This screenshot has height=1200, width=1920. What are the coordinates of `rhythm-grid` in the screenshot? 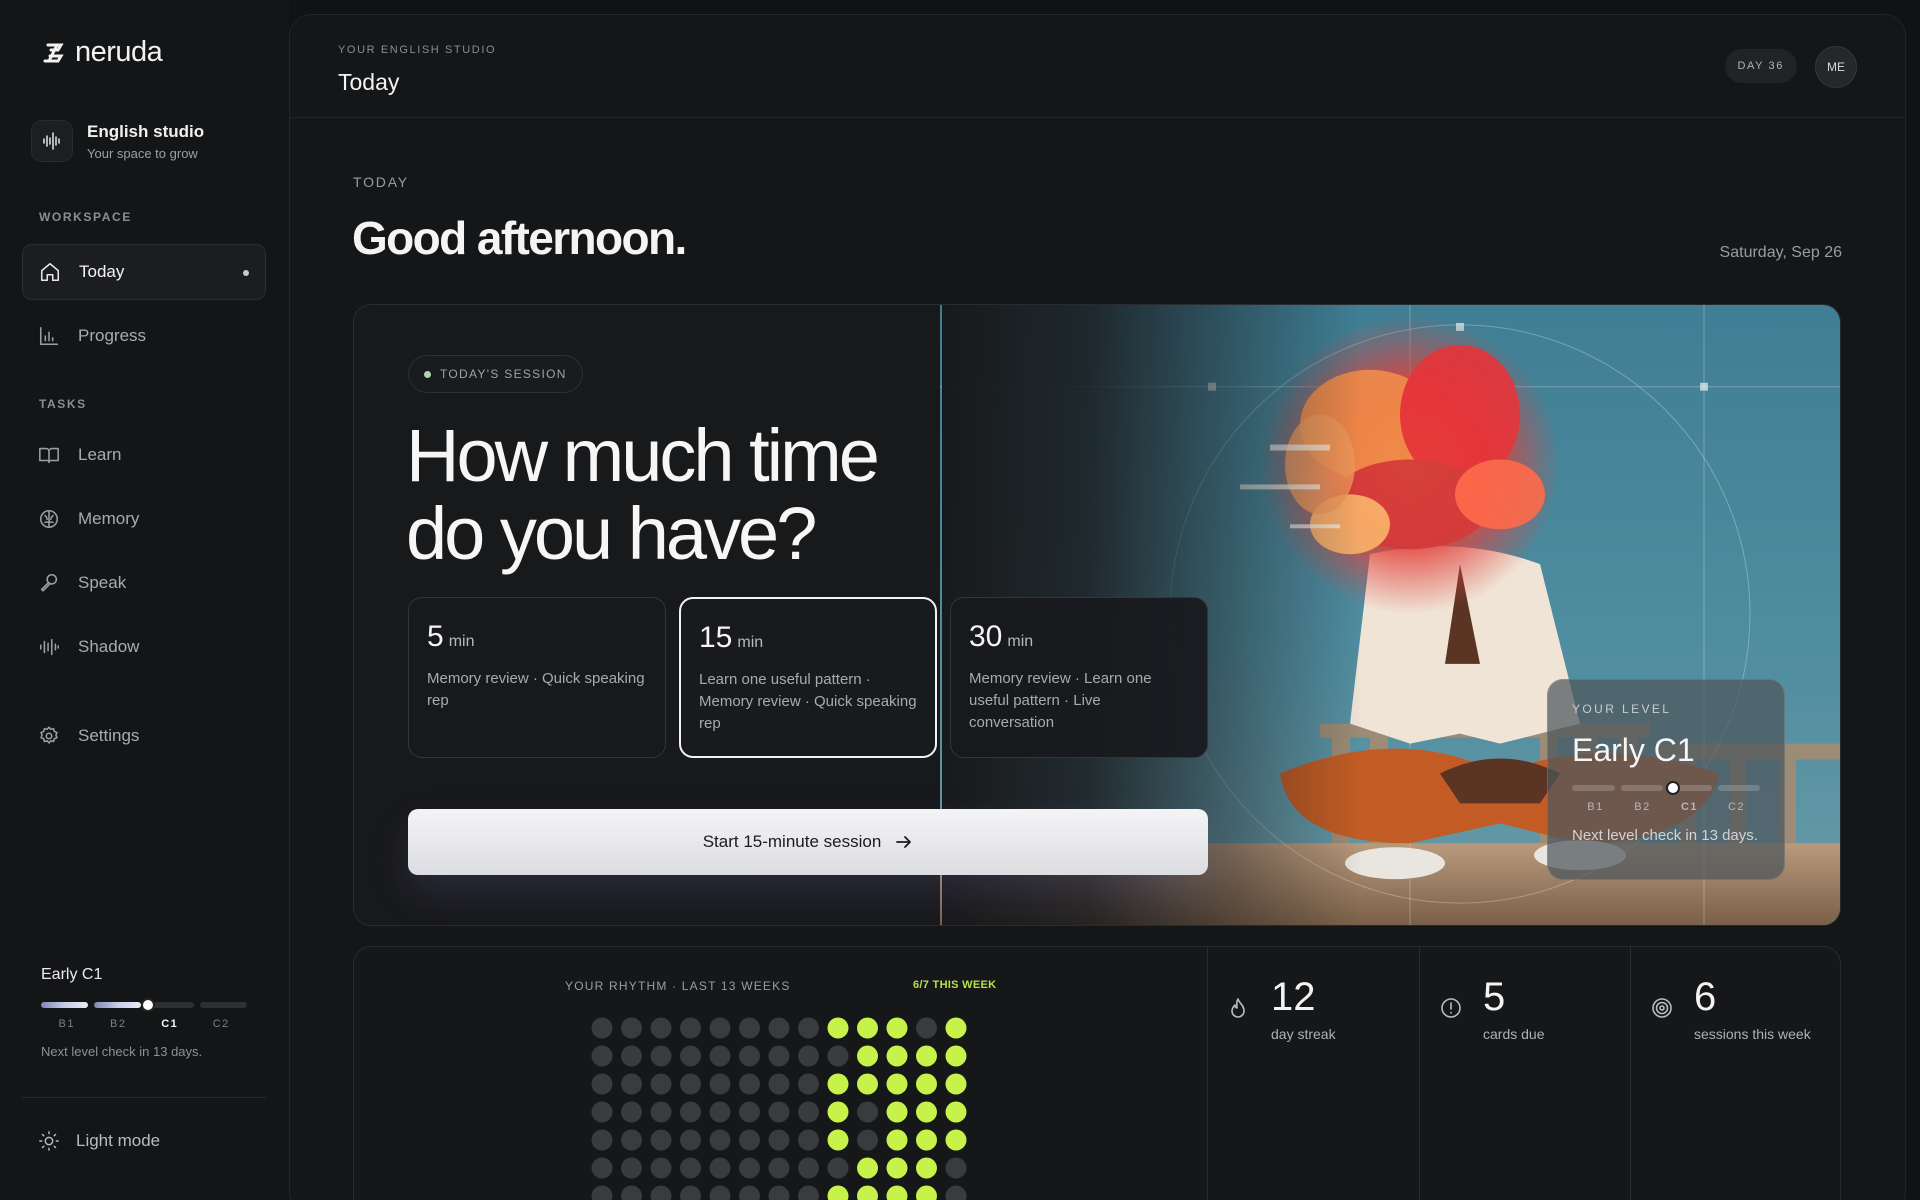 It's located at (779, 1108).